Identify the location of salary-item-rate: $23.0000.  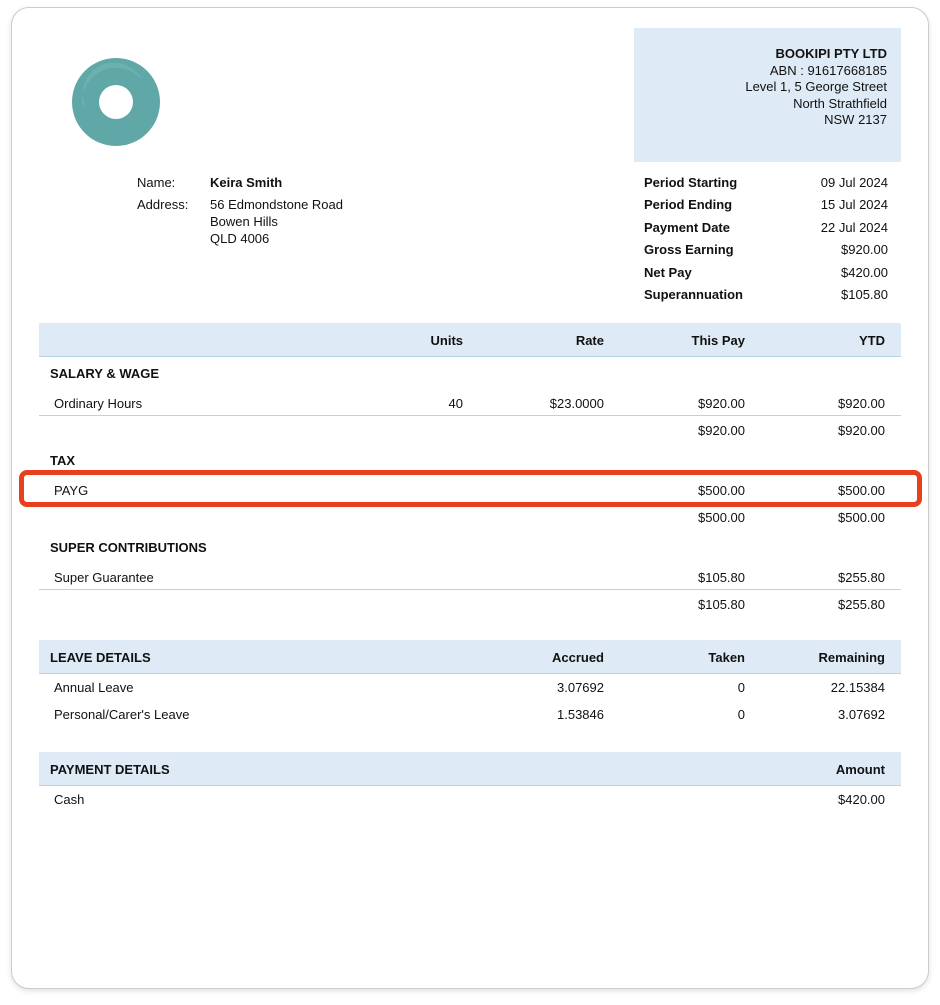
(576, 403).